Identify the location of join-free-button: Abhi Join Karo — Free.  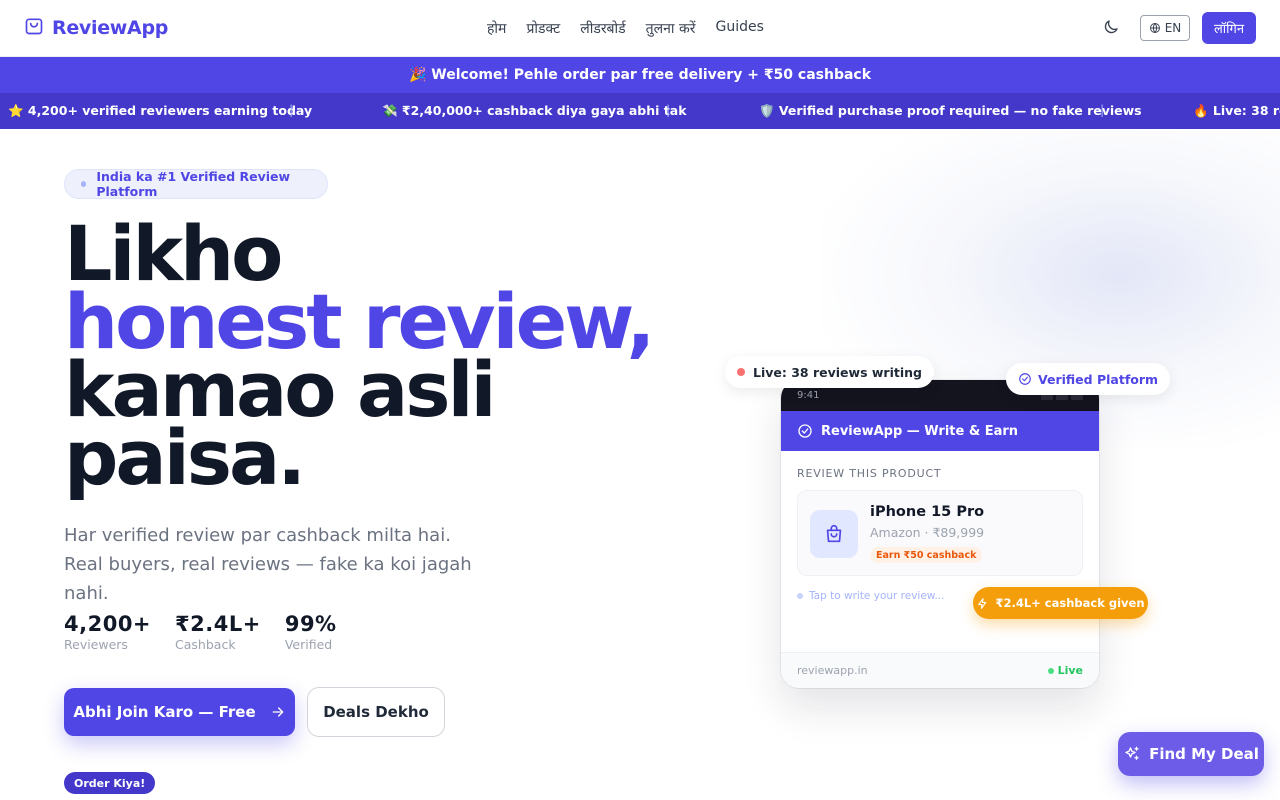
(179, 712).